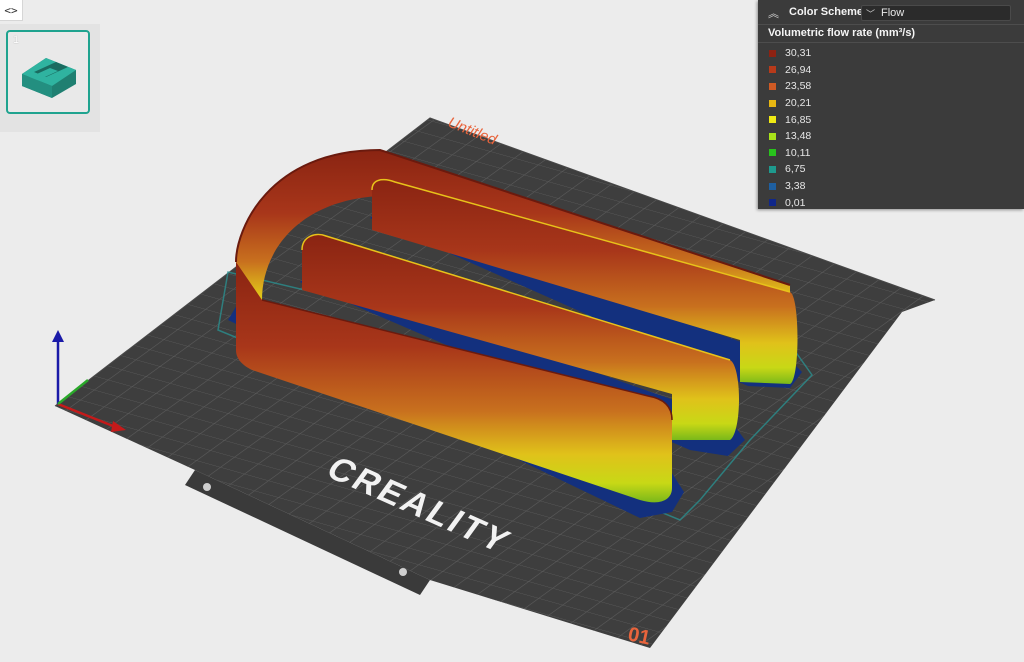 The width and height of the screenshot is (1024, 662). What do you see at coordinates (891, 153) in the screenshot?
I see `legend-item: 10,11` at bounding box center [891, 153].